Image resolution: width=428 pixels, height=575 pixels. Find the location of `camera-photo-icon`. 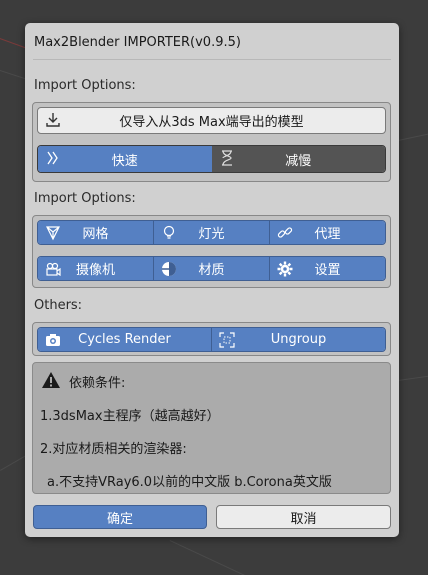

camera-photo-icon is located at coordinates (53, 340).